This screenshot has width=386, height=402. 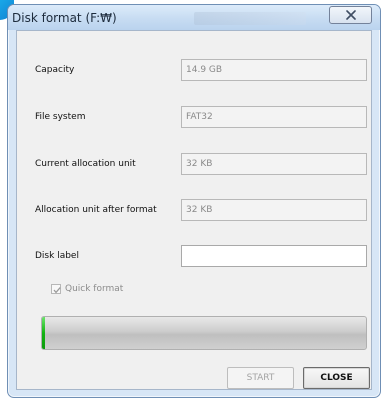 What do you see at coordinates (274, 117) in the screenshot?
I see `file-system-field: FAT32` at bounding box center [274, 117].